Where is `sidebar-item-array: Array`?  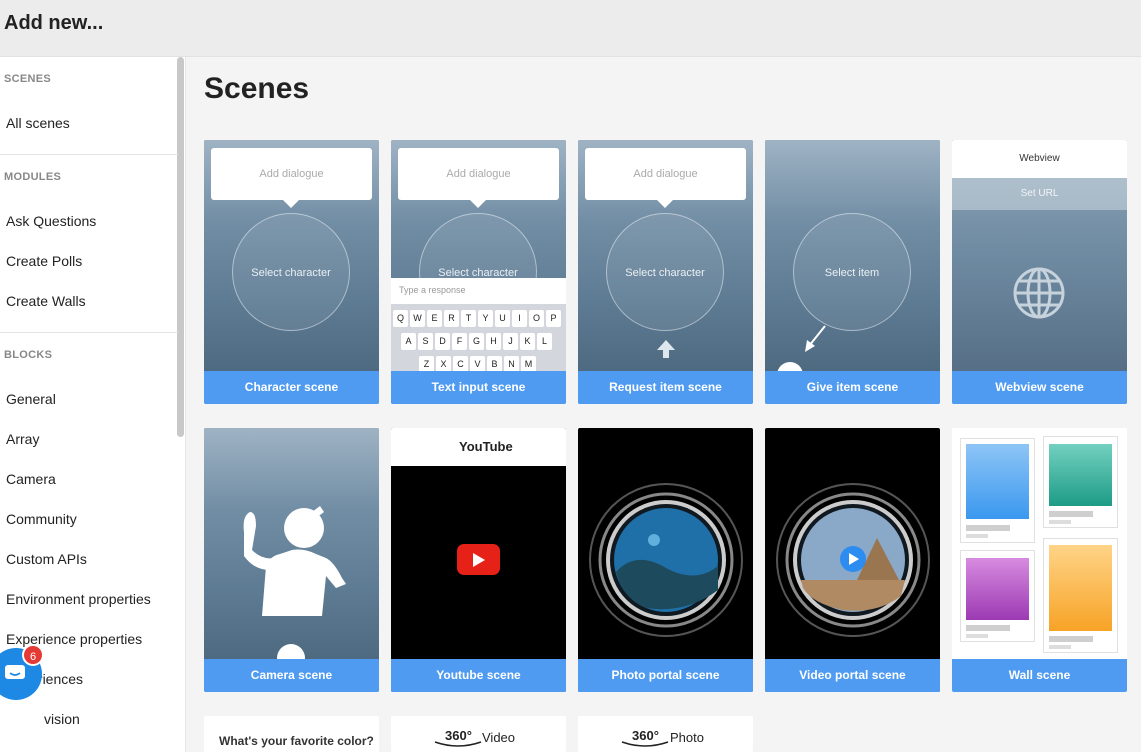 sidebar-item-array: Array is located at coordinates (22, 439).